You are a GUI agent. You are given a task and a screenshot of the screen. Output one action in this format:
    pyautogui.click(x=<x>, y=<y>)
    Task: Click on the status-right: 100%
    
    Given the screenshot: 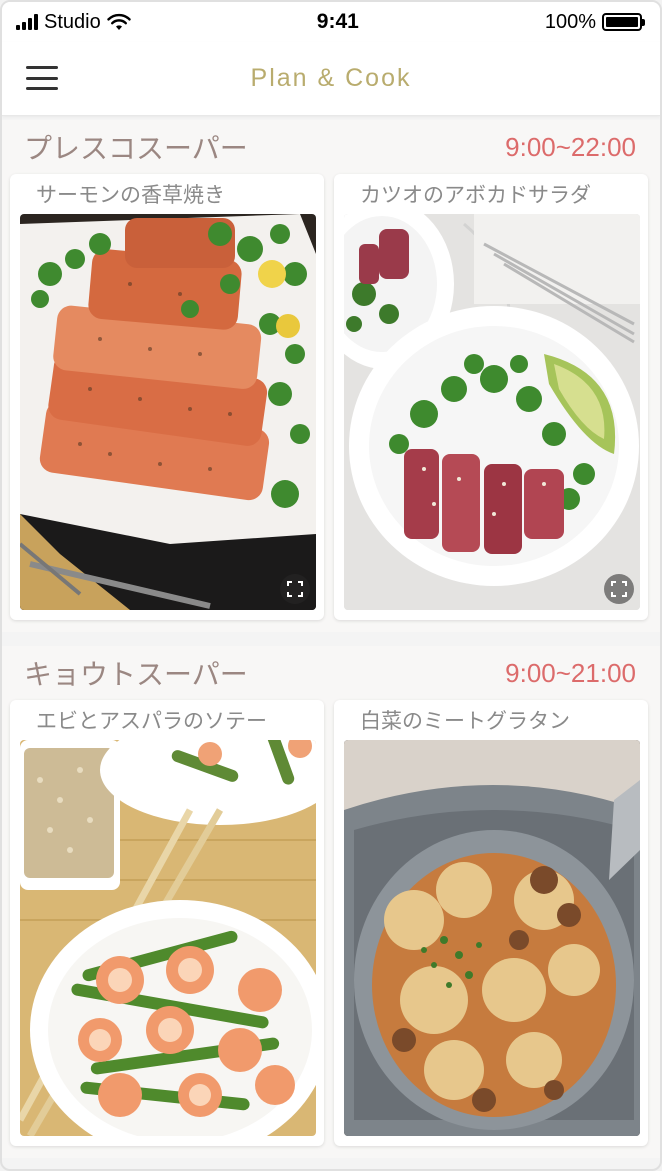 What is the action you would take?
    pyautogui.click(x=594, y=22)
    